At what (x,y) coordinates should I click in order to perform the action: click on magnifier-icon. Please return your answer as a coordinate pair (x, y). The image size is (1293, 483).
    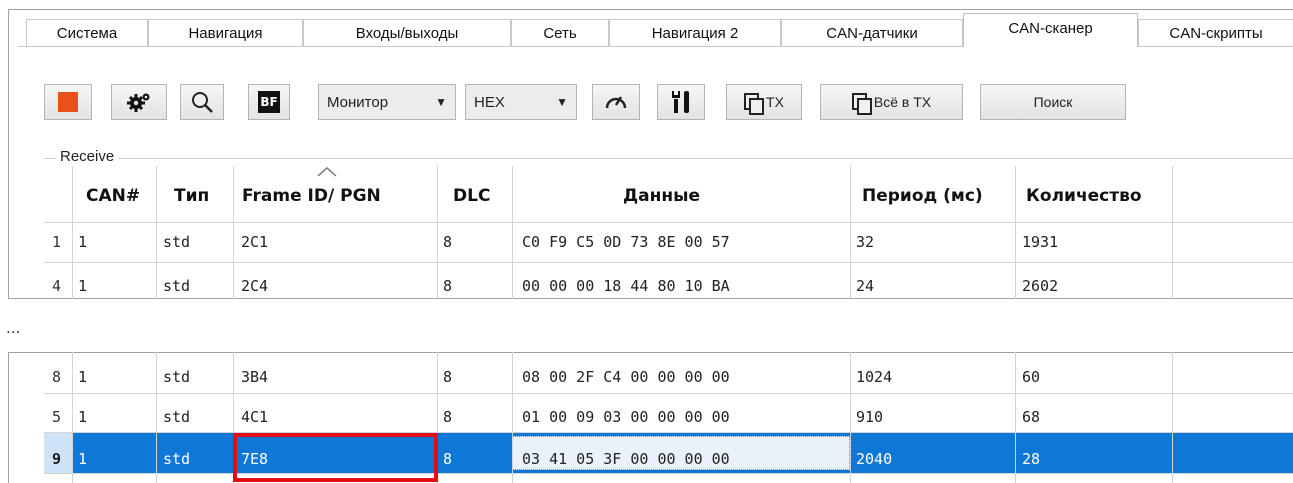
    Looking at the image, I should click on (202, 102).